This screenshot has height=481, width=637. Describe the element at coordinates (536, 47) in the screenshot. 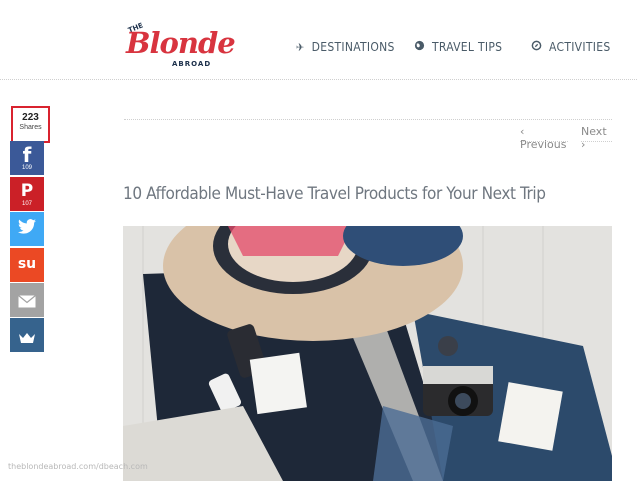

I see `compass-icon` at that location.